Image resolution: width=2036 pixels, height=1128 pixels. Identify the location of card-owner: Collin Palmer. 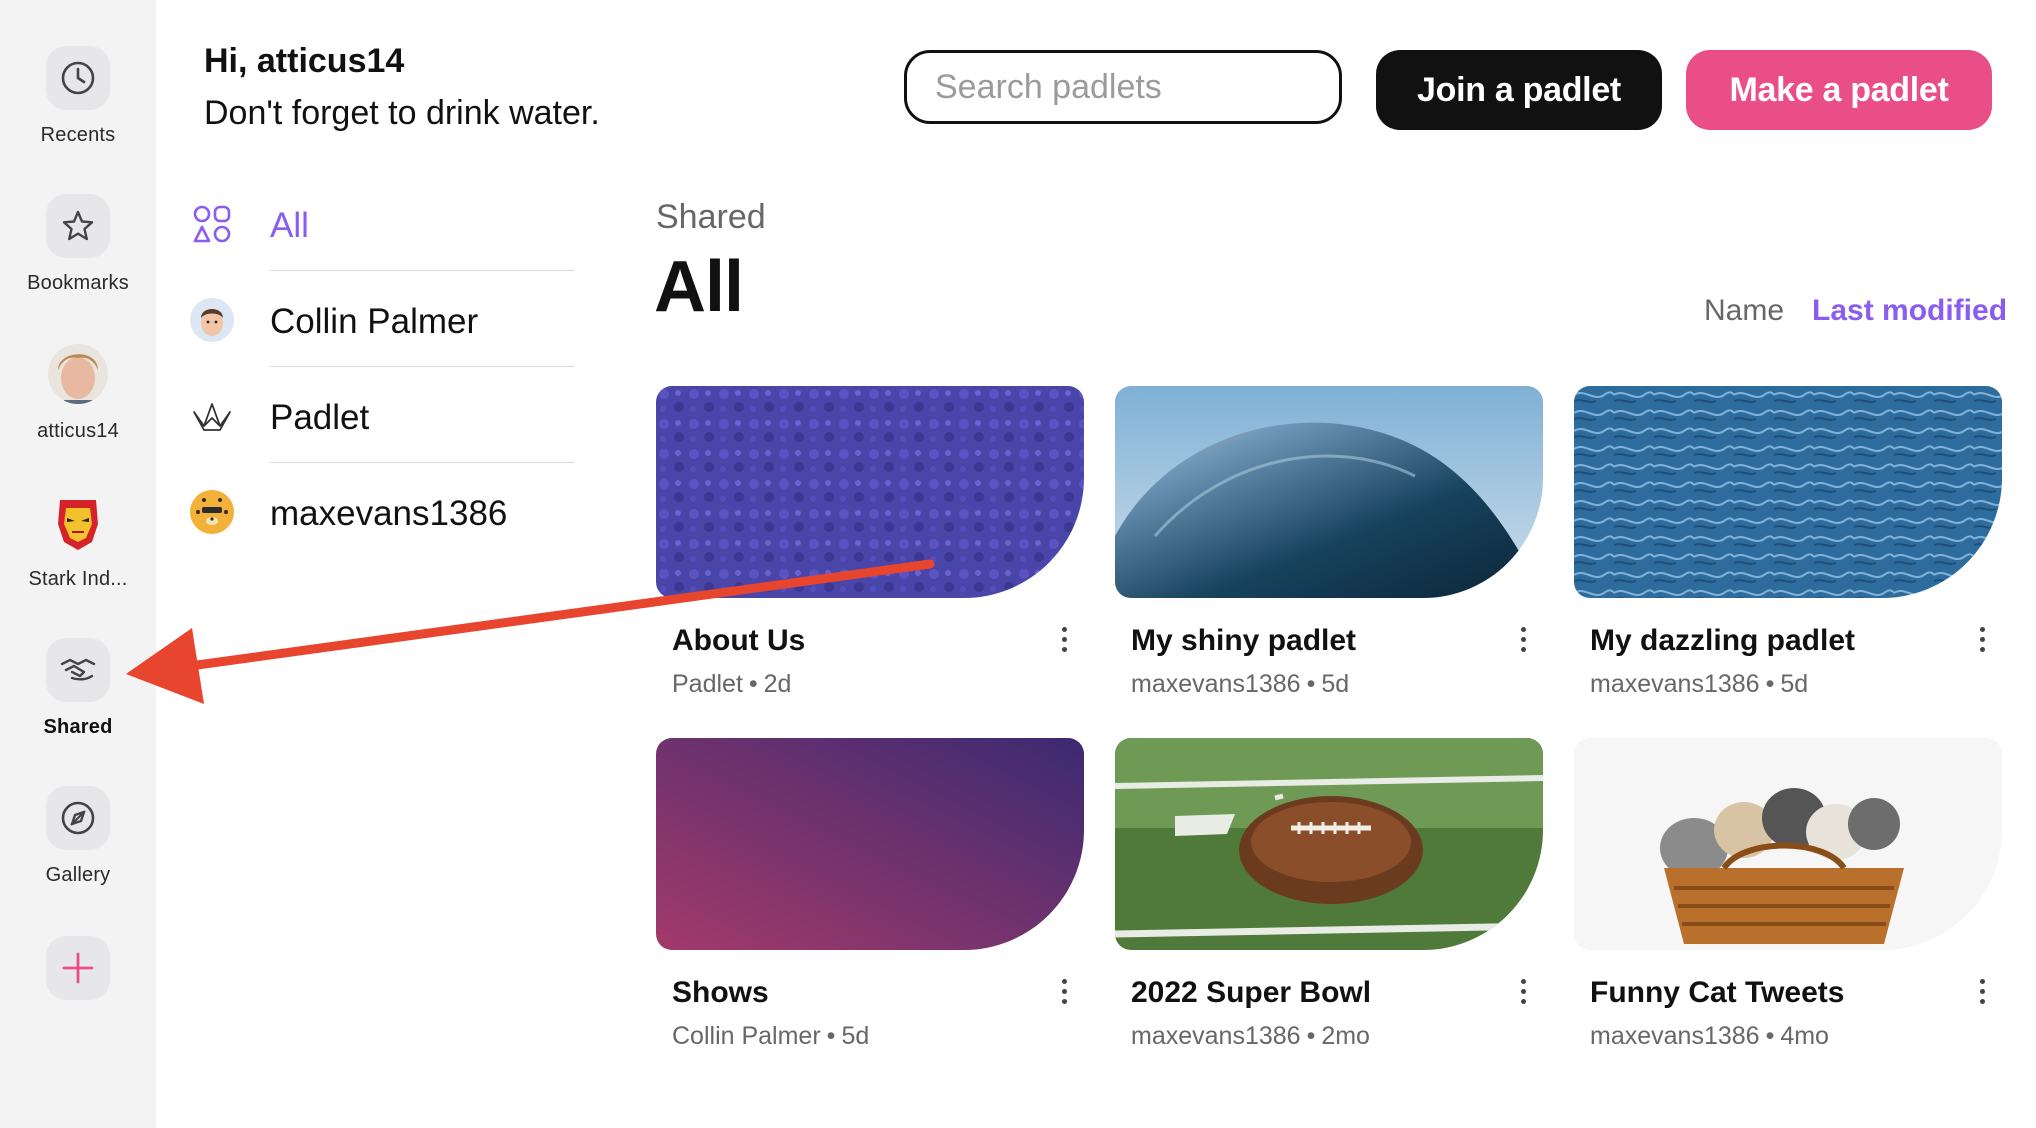
(746, 1036).